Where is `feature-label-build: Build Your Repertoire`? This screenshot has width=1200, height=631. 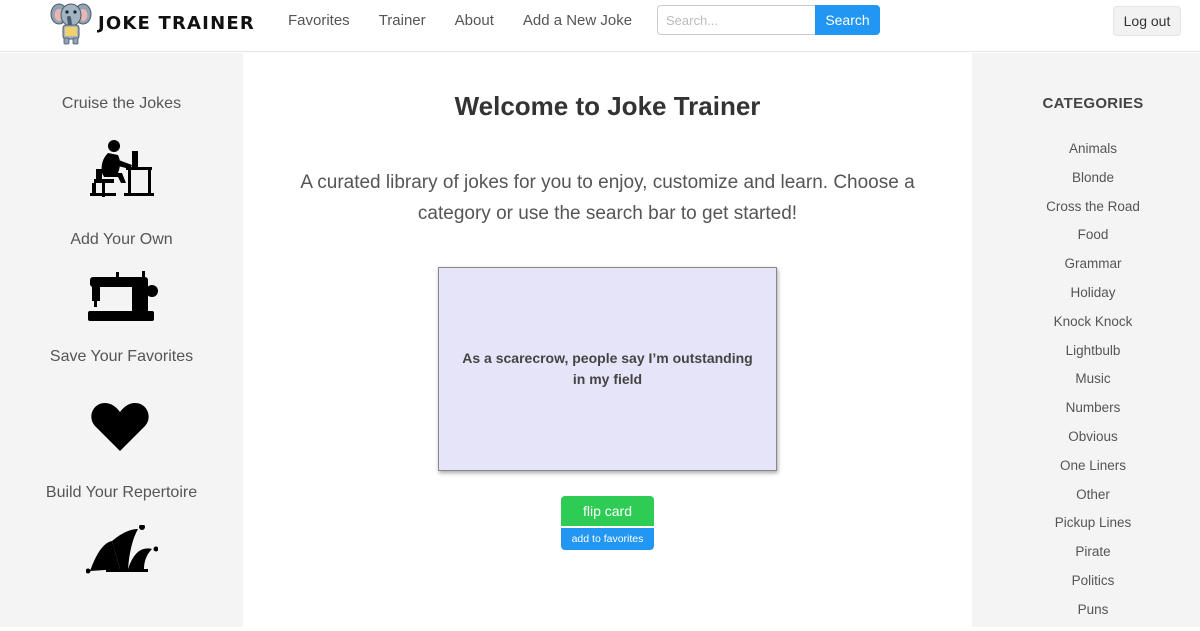 feature-label-build: Build Your Repertoire is located at coordinates (121, 492).